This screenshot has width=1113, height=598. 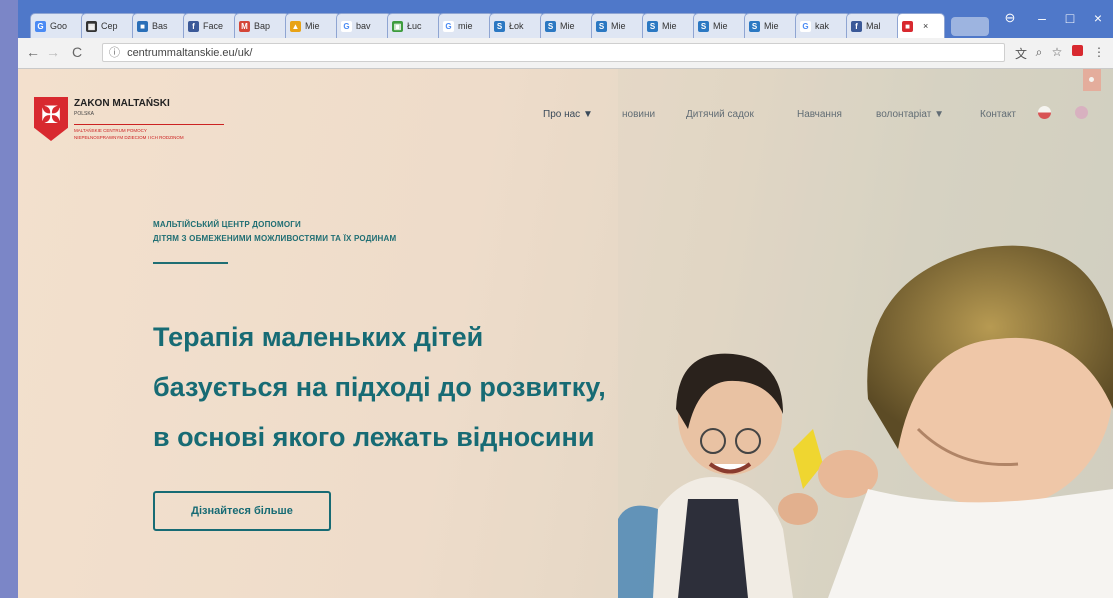 I want to click on org-country: POLSKA, so click(x=84, y=114).